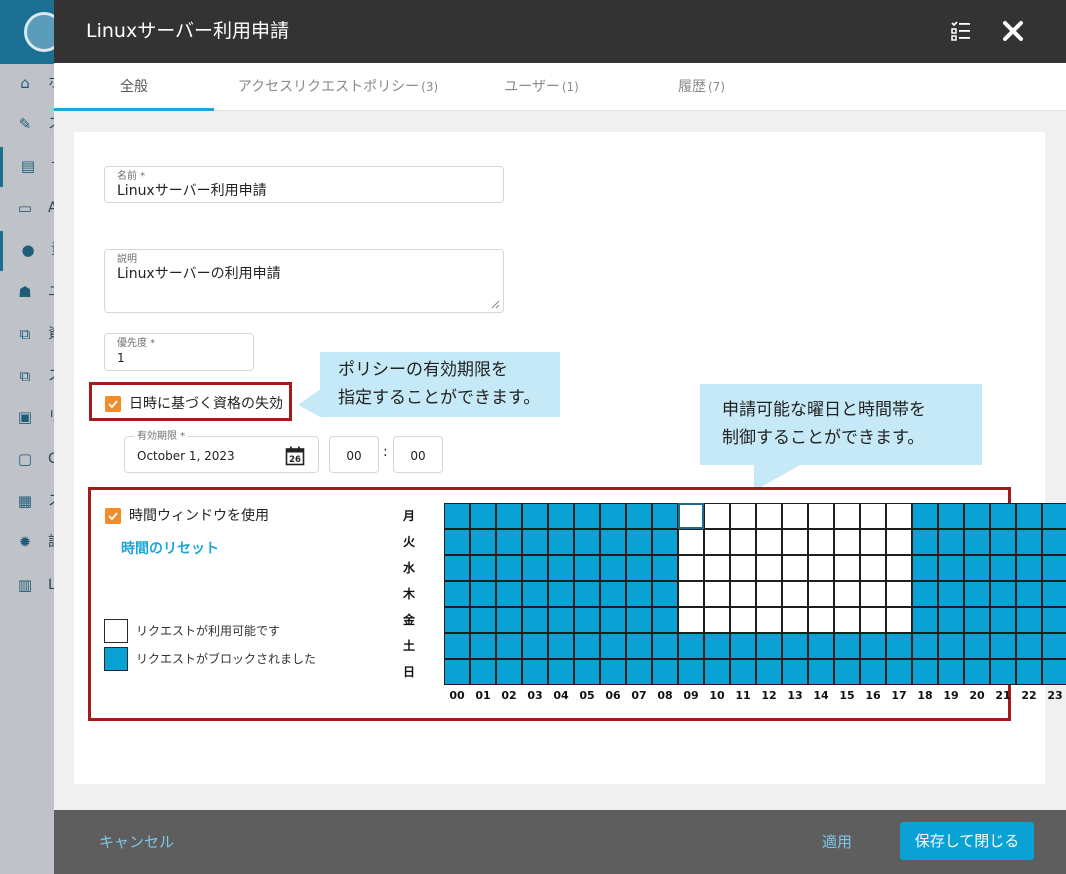 This screenshot has height=874, width=1066. Describe the element at coordinates (32, 32) in the screenshot. I see `app-logo` at that location.